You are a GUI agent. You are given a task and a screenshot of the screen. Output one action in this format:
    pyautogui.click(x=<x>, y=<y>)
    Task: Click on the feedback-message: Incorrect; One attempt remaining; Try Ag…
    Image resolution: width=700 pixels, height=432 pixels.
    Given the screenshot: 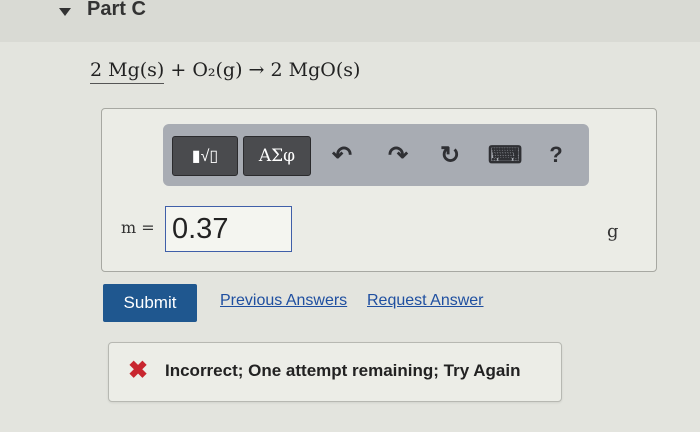 What is the action you would take?
    pyautogui.click(x=343, y=370)
    